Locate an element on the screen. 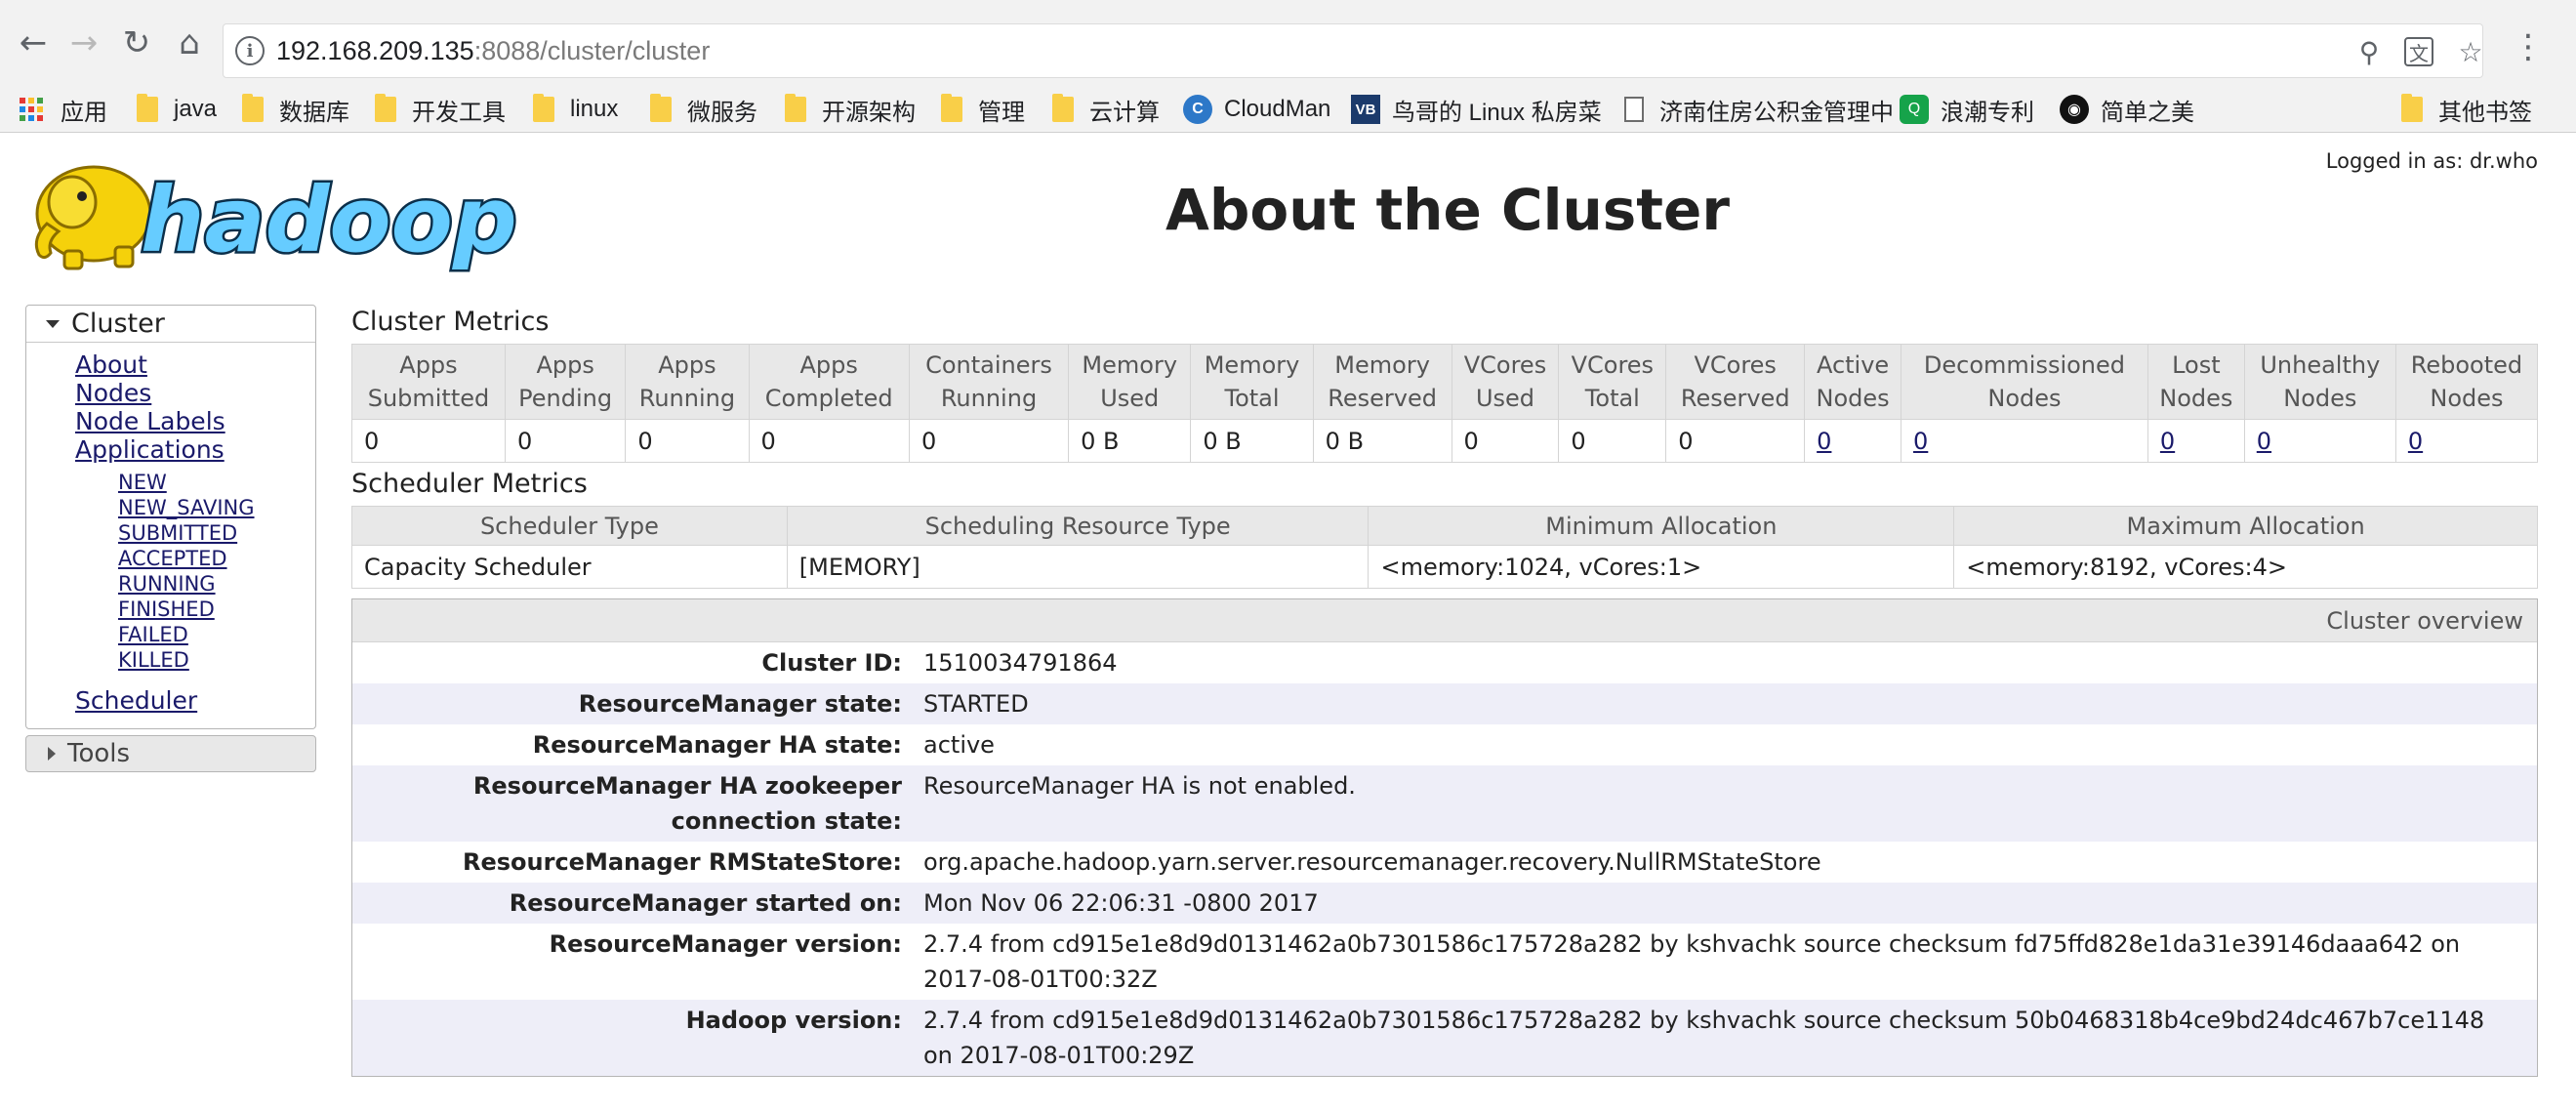 This screenshot has height=1112, width=2576. metric-header: Apps Running is located at coordinates (687, 382).